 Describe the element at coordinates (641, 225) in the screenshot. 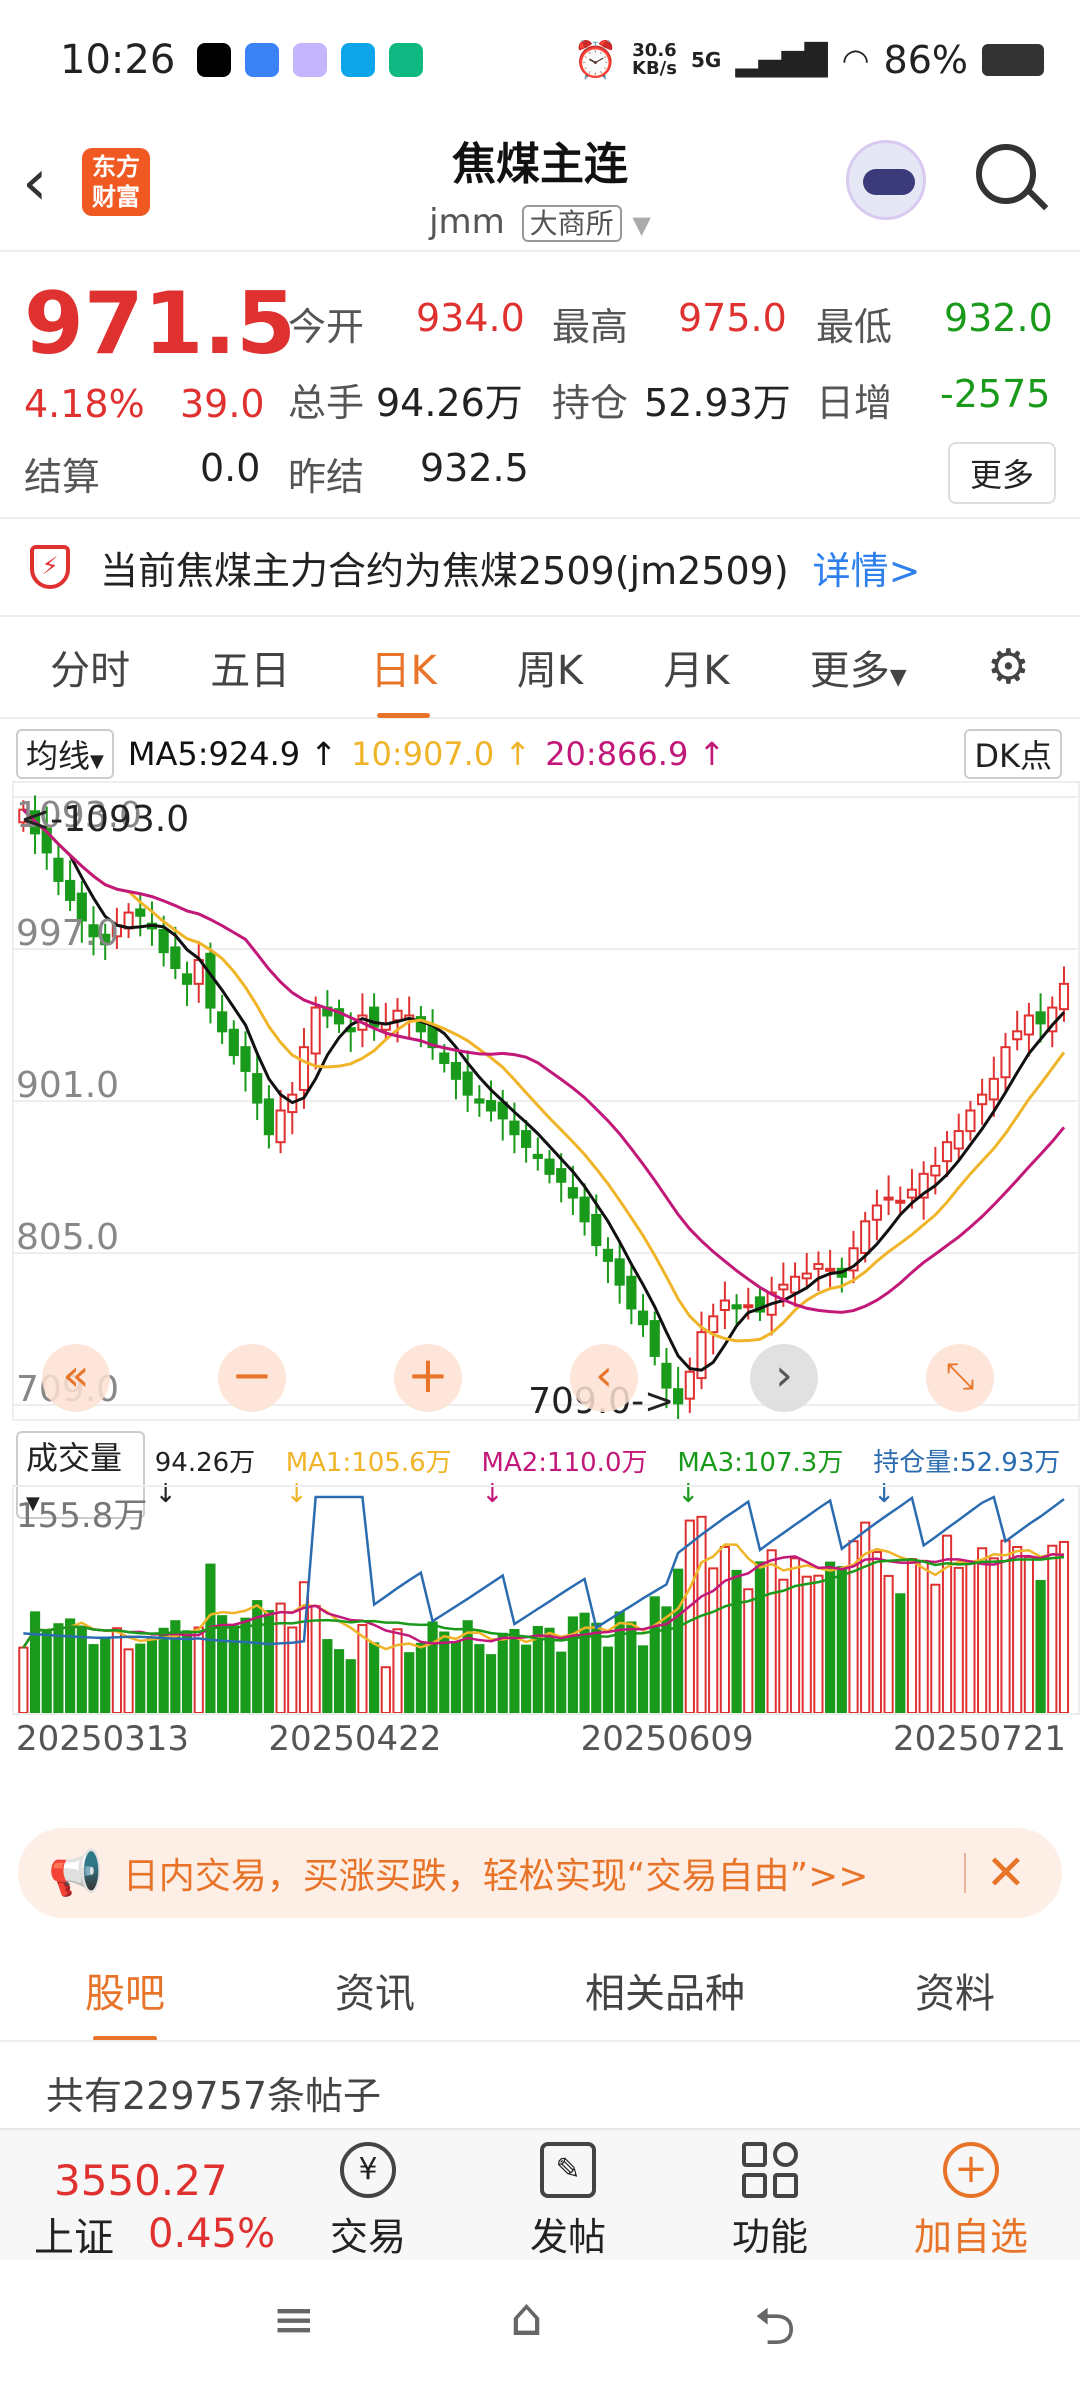

I see `chevron-down-icon: ▼` at that location.